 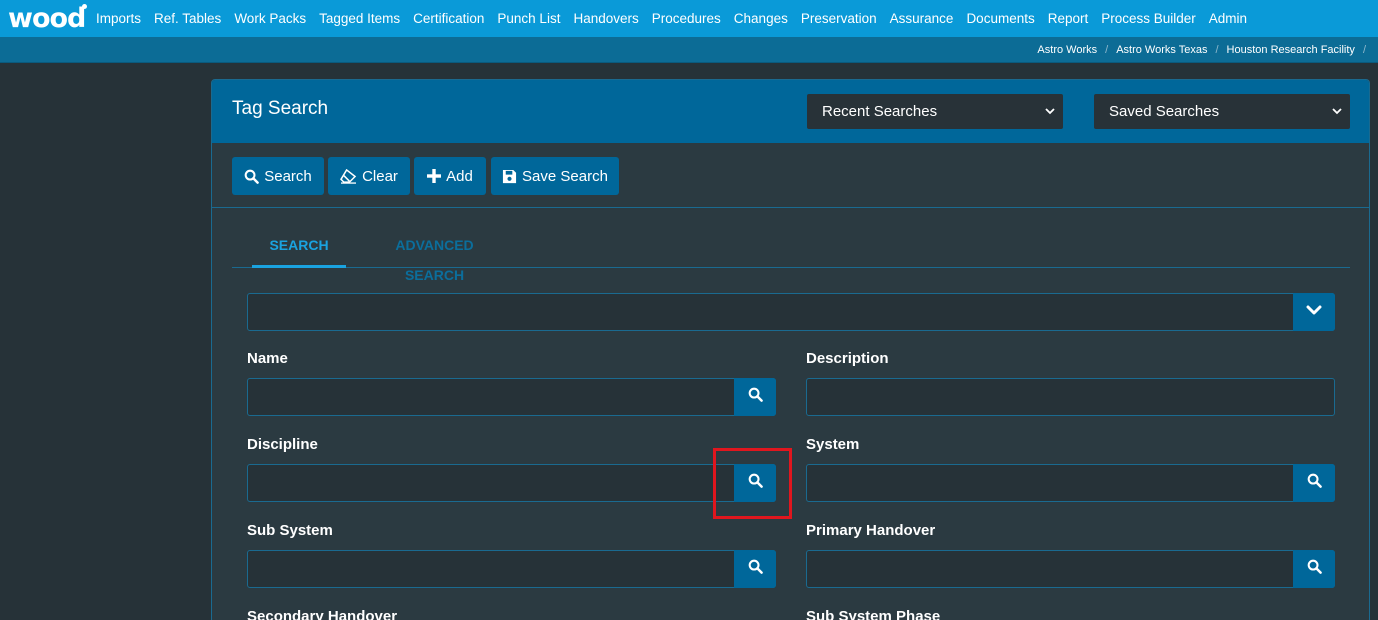 What do you see at coordinates (1228, 18) in the screenshot?
I see `nav-admin: Admin` at bounding box center [1228, 18].